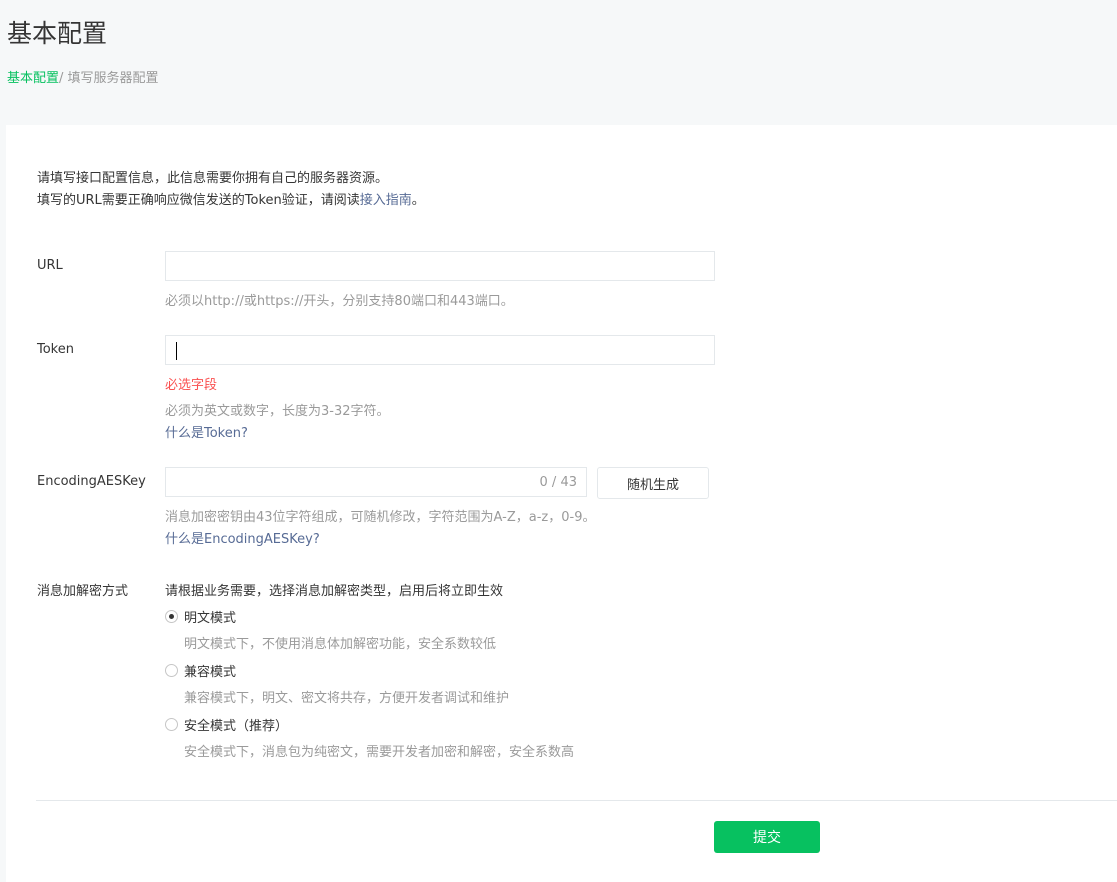 Image resolution: width=1117 pixels, height=882 pixels. I want to click on radio-compatible-mode: 兼容模式, so click(200, 670).